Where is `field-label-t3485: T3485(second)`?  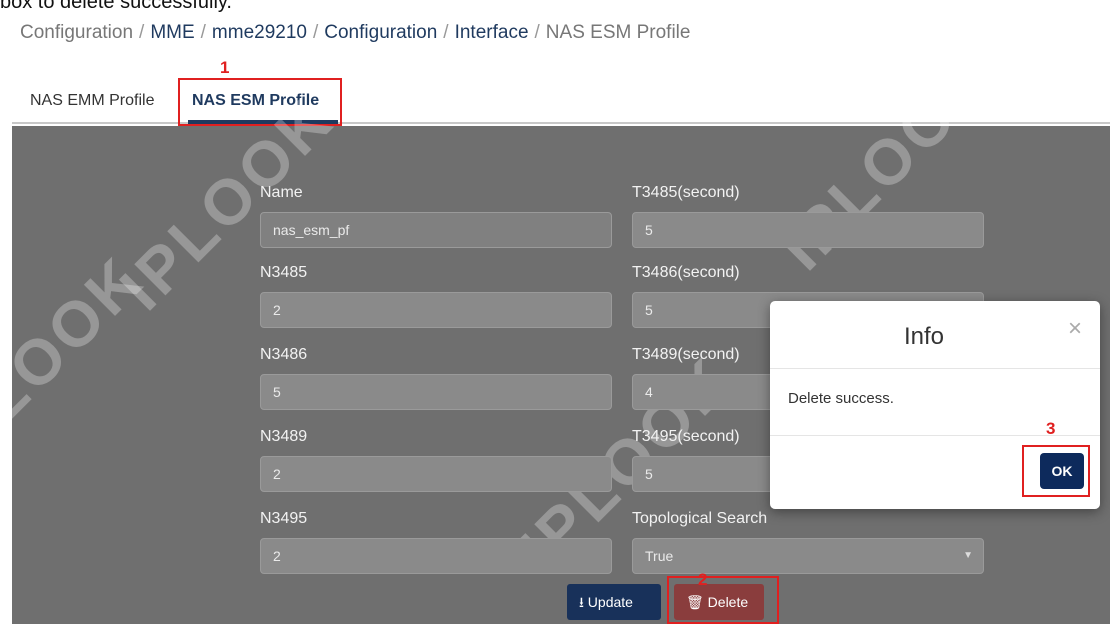 field-label-t3485: T3485(second) is located at coordinates (686, 192).